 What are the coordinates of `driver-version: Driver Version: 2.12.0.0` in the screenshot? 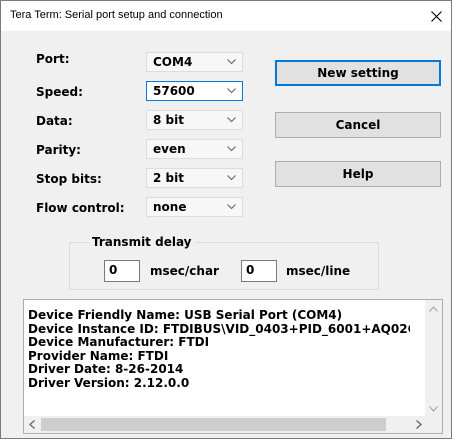 It's located at (109, 382).